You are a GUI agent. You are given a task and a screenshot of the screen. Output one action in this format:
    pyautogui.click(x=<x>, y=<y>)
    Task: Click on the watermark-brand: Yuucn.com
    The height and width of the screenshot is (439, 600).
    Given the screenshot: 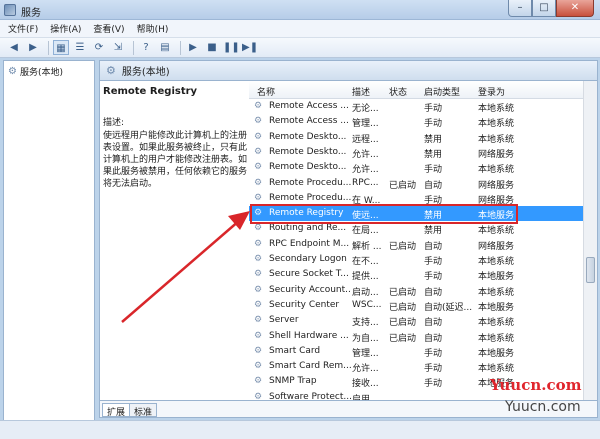 What is the action you would take?
    pyautogui.click(x=536, y=385)
    